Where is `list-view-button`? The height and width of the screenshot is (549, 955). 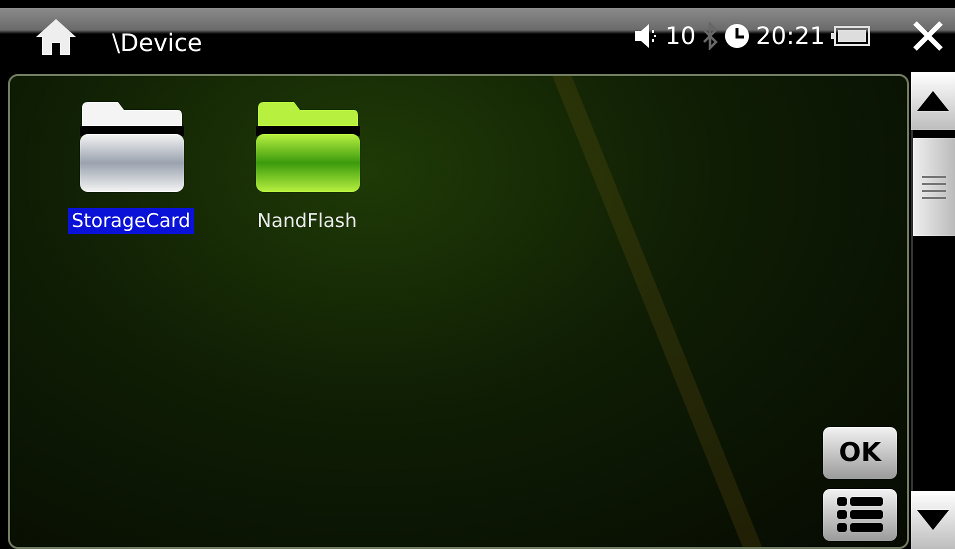 list-view-button is located at coordinates (860, 515).